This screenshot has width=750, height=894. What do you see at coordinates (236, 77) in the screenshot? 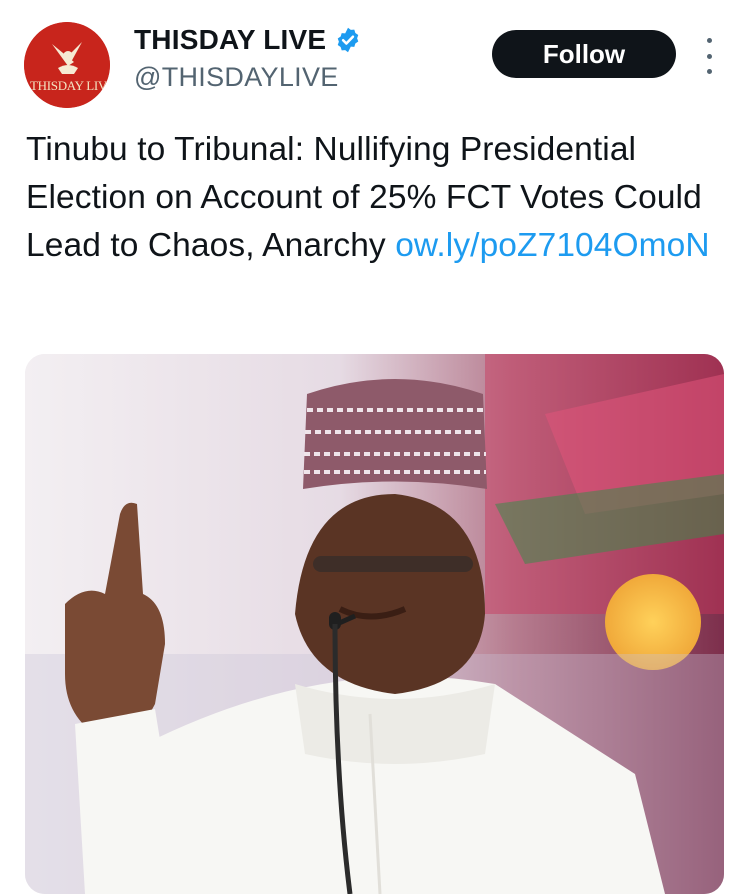
I see `account-handle: @THISDAYLIVE` at bounding box center [236, 77].